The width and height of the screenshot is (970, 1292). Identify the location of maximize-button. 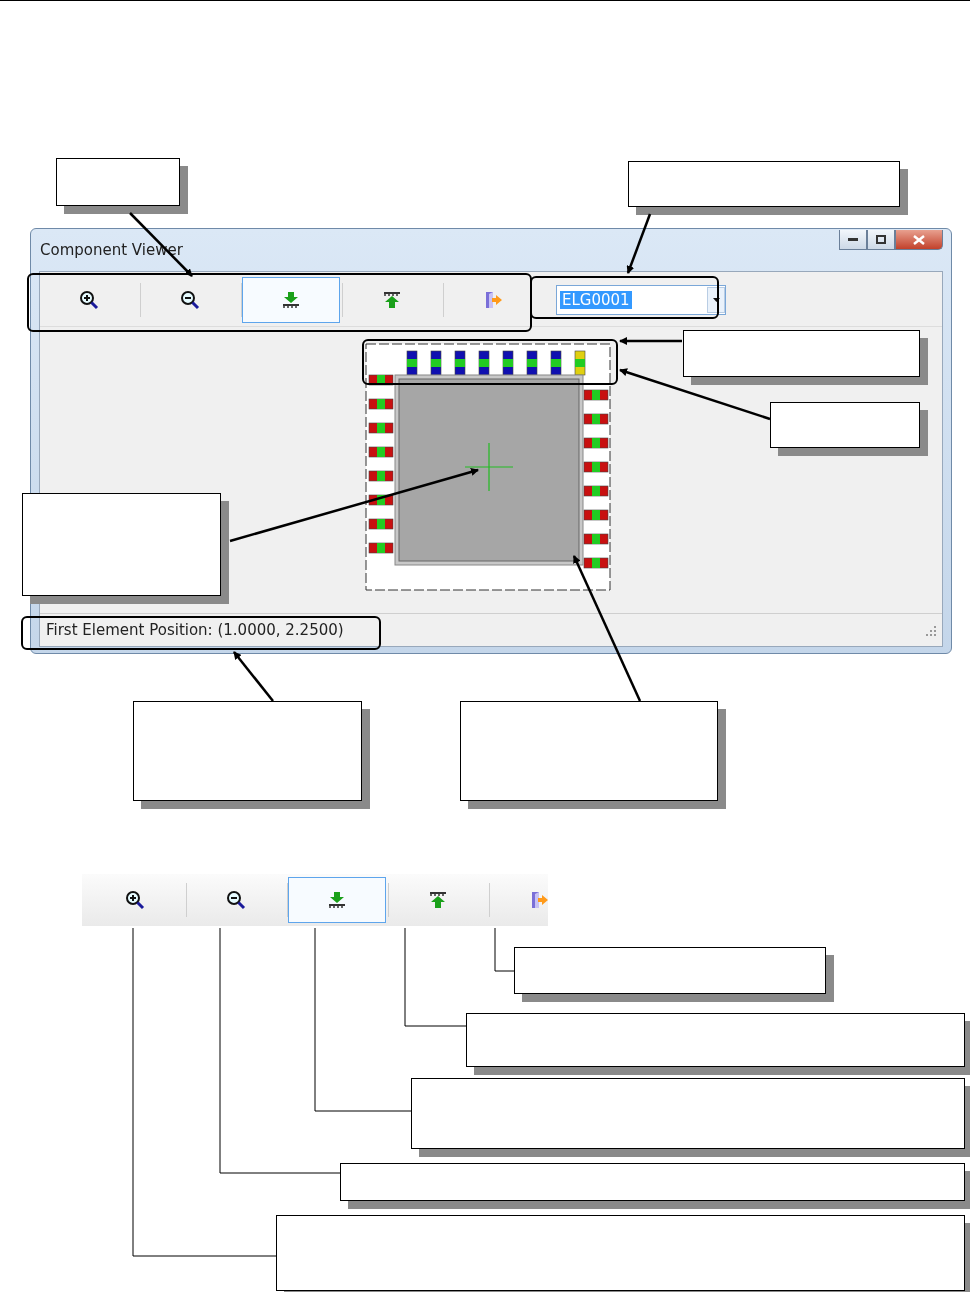
(881, 240).